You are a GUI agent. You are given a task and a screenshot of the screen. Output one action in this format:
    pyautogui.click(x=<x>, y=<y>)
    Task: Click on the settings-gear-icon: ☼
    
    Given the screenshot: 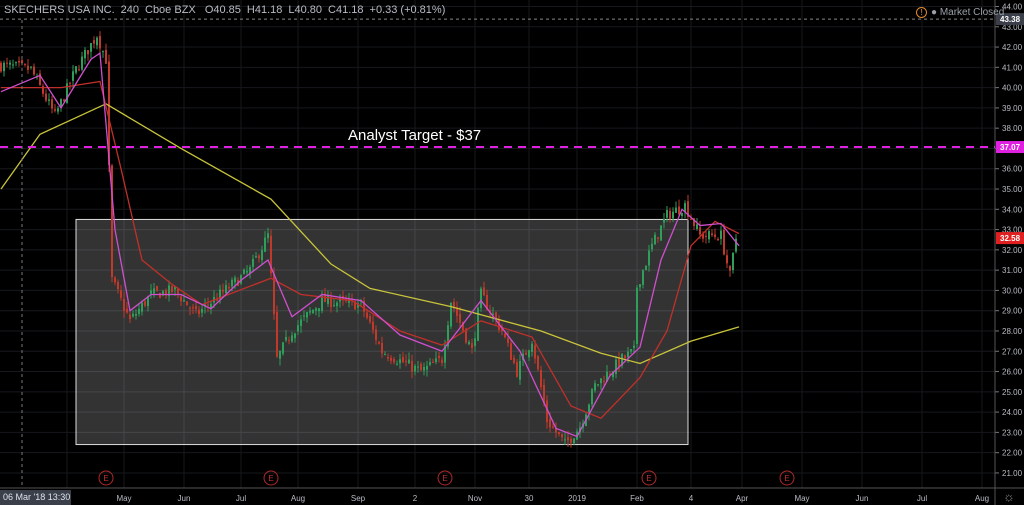 What is the action you would take?
    pyautogui.click(x=1009, y=496)
    